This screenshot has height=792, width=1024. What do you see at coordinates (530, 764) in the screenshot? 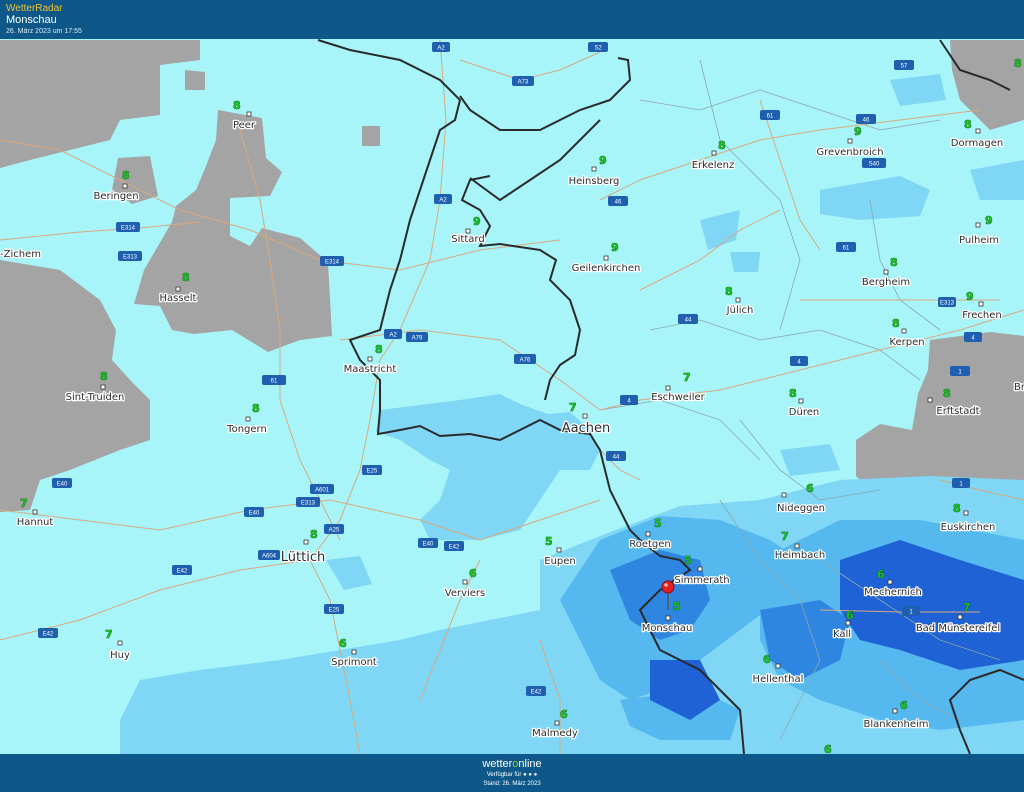
I see `logo-part: nline` at bounding box center [530, 764].